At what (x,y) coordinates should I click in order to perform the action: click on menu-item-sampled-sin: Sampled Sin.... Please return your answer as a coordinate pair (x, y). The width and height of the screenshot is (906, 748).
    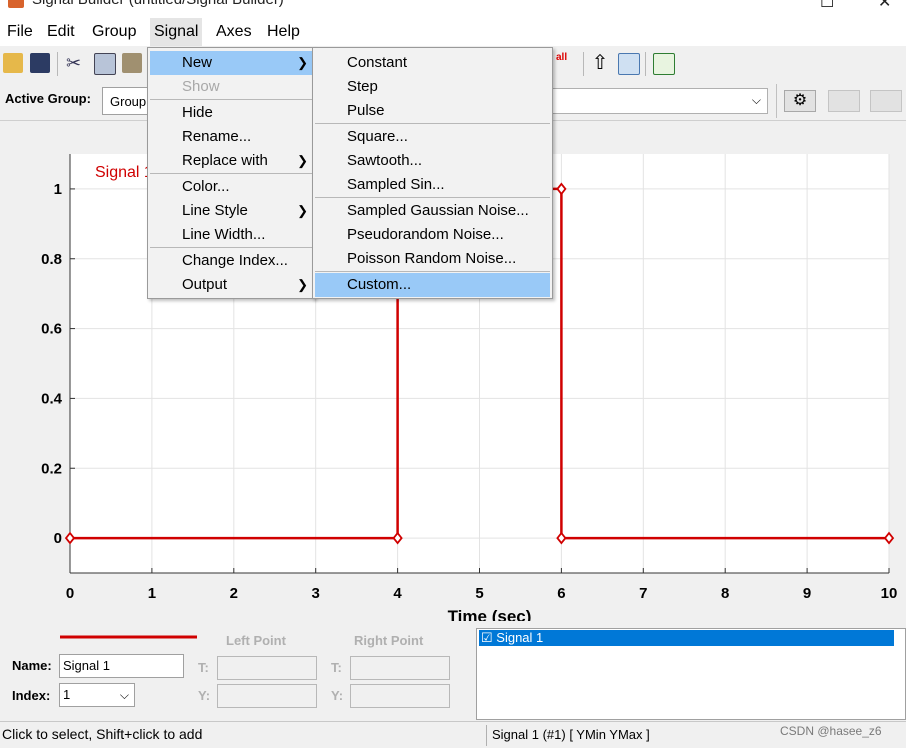
    Looking at the image, I should click on (432, 185).